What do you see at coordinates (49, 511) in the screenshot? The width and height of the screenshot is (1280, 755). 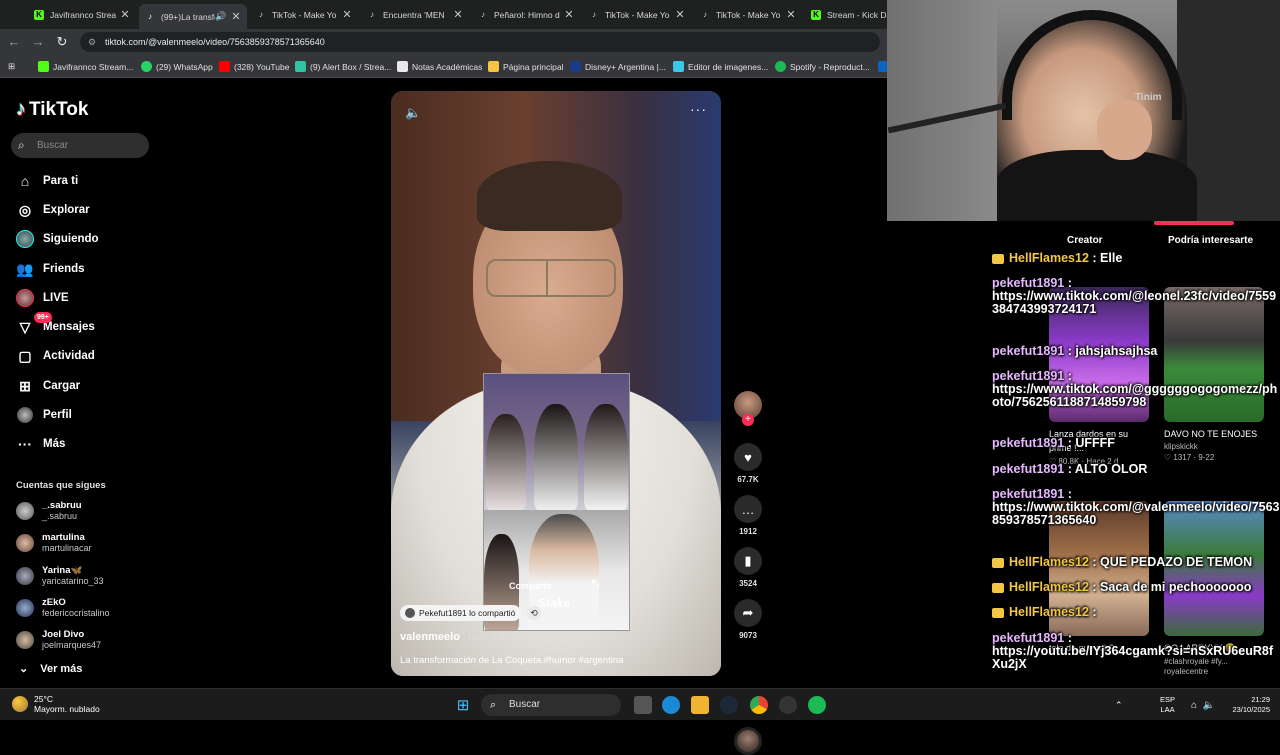 I see `followed-account: _.sabruu _.sabruu` at bounding box center [49, 511].